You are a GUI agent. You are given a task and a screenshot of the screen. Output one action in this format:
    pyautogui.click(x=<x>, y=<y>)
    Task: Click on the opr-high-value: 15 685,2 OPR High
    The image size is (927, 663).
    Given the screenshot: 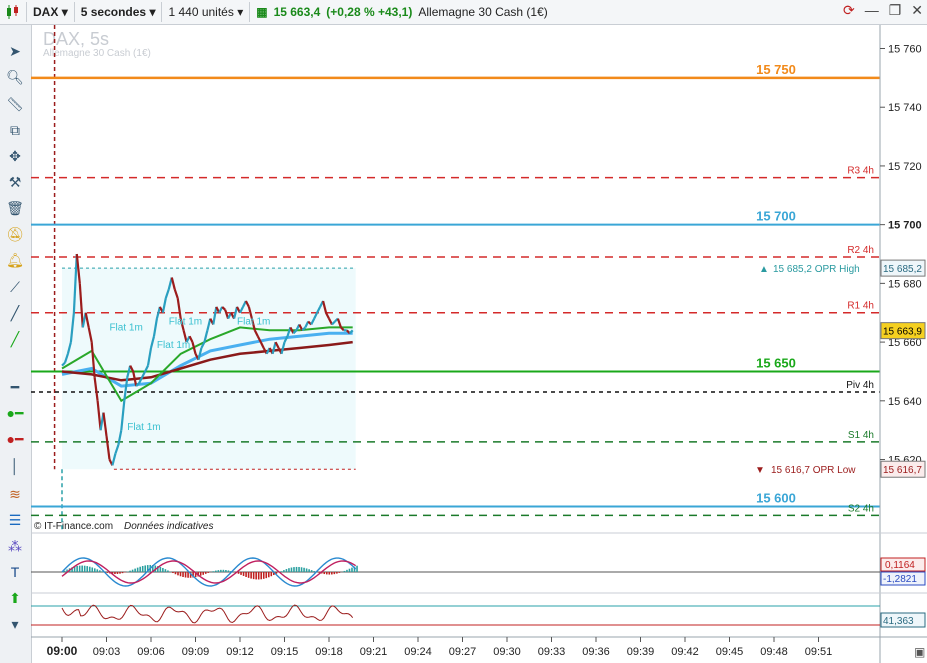 What is the action you would take?
    pyautogui.click(x=816, y=269)
    